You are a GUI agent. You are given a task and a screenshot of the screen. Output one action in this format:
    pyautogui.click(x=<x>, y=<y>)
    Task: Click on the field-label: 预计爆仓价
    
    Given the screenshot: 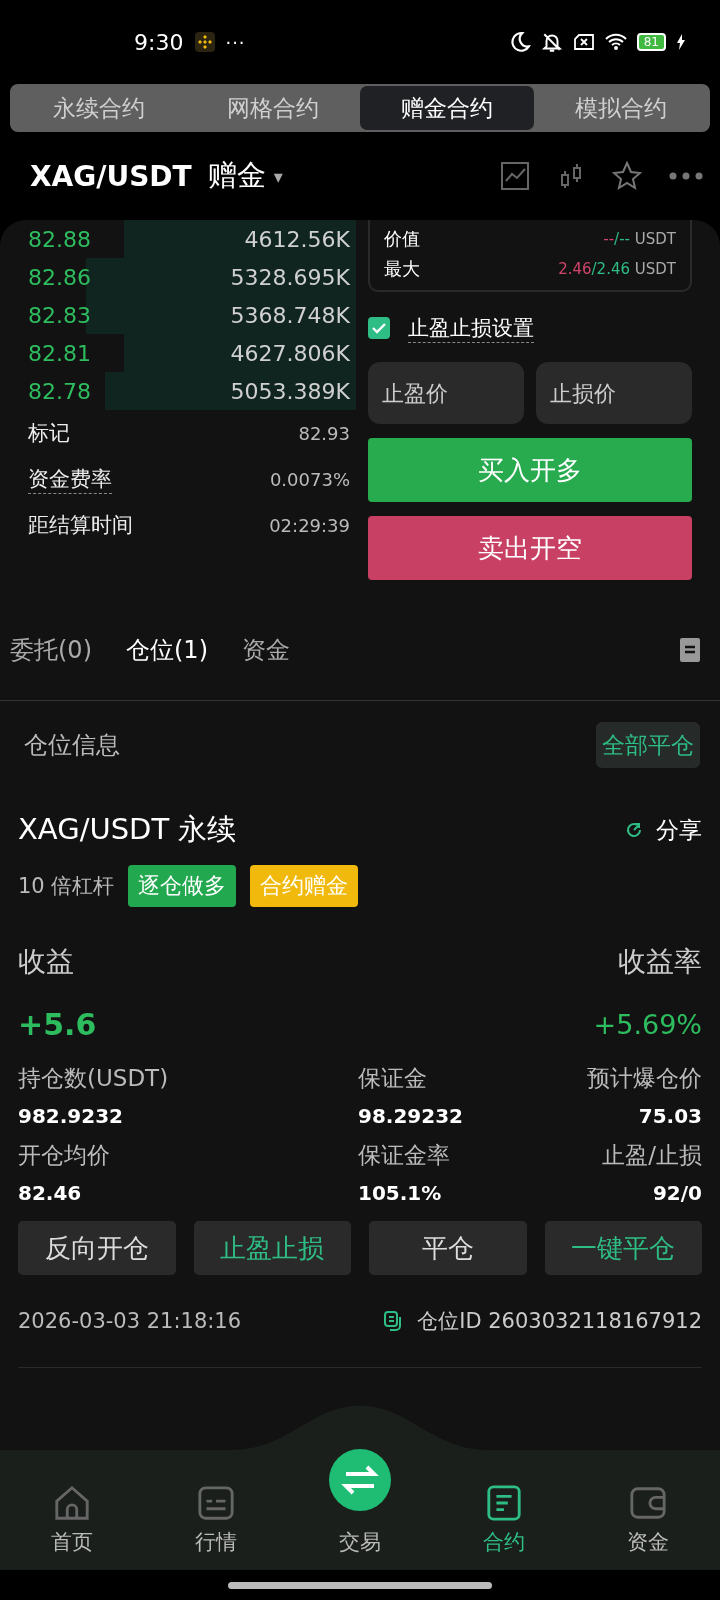 What is the action you would take?
    pyautogui.click(x=644, y=1078)
    